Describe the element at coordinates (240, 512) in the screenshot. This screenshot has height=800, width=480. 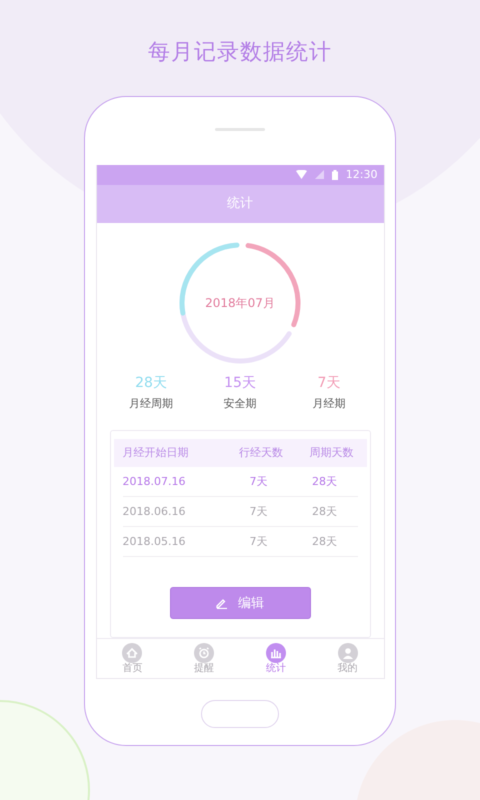
I see `table-row: 2018.06.16 7天 28天` at that location.